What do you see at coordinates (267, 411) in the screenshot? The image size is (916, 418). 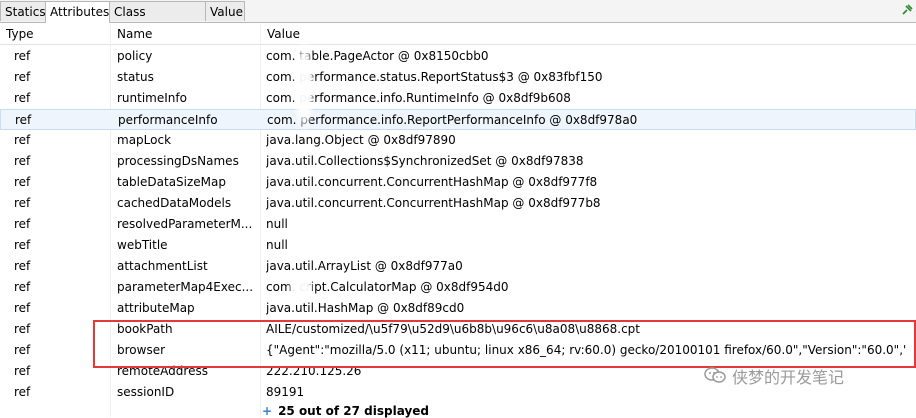 I see `expand-icon: +` at bounding box center [267, 411].